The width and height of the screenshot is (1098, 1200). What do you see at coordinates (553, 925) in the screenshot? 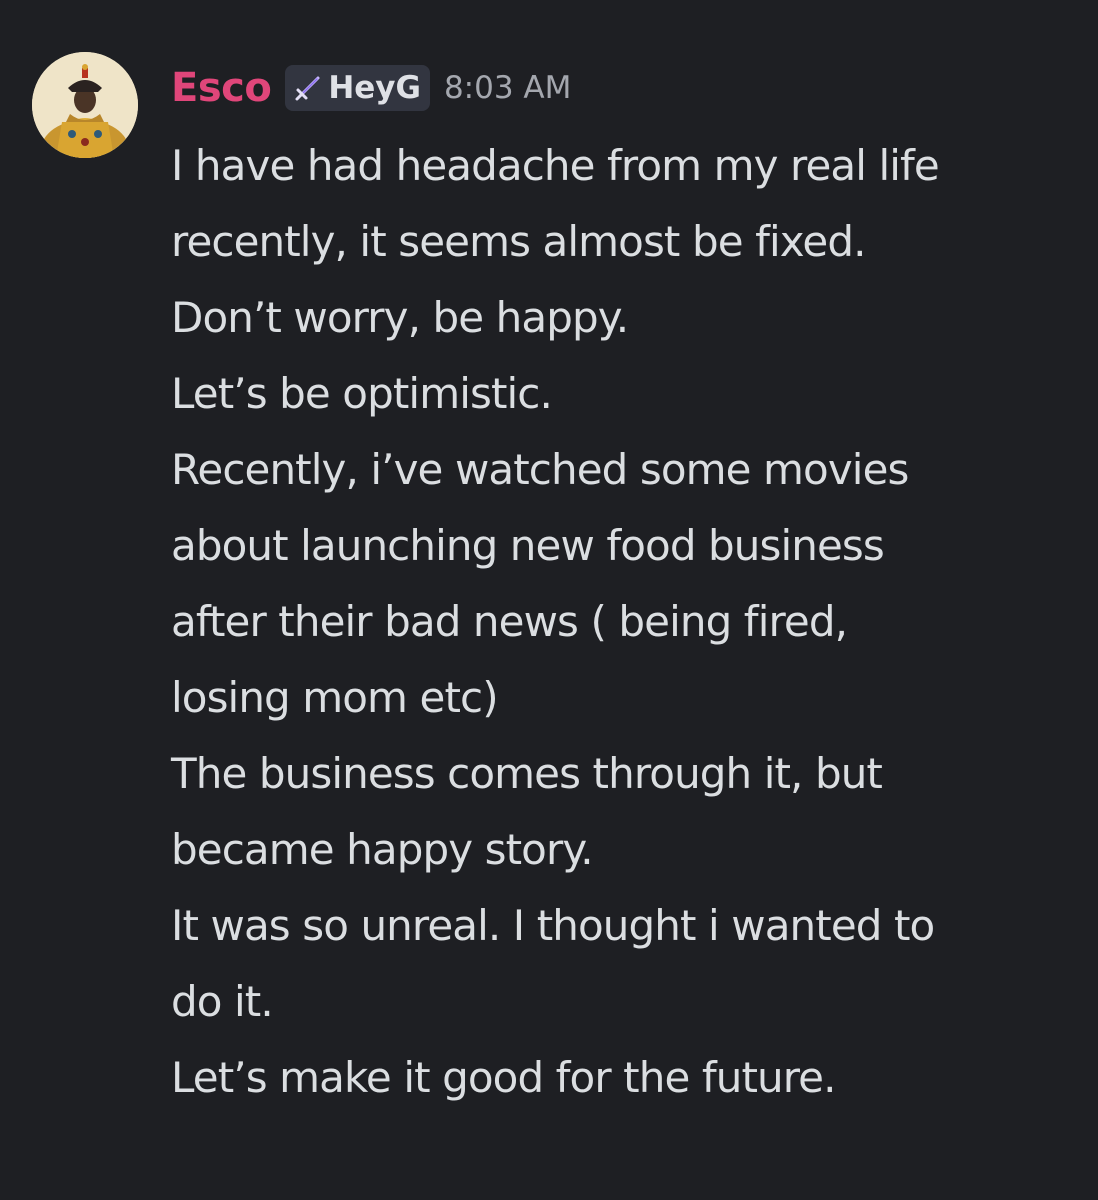
I see `message-line: It was so unreal. I thought i wanted to` at bounding box center [553, 925].